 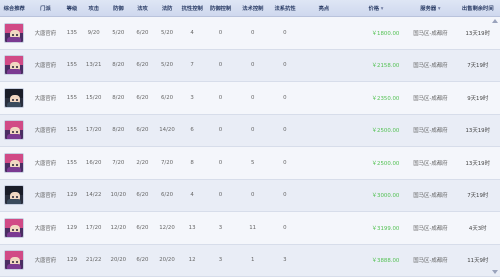 What do you see at coordinates (192, 260) in the screenshot?
I see `table-cell: 12` at bounding box center [192, 260].